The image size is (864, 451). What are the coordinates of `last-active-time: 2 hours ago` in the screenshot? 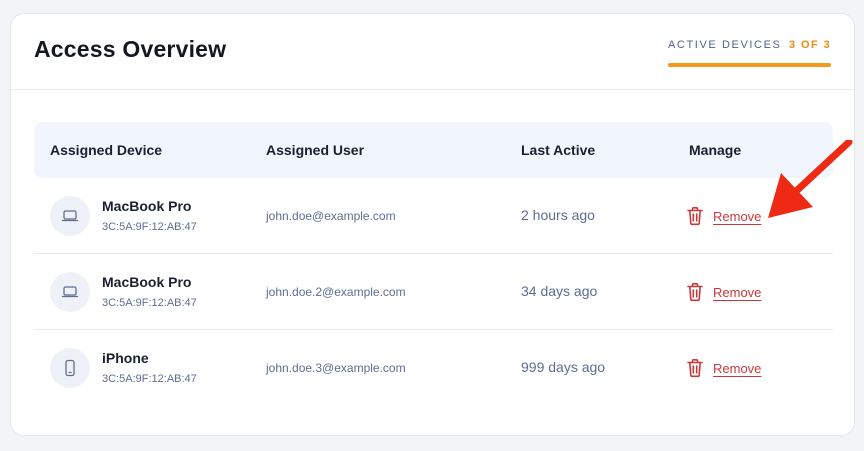 It's located at (558, 215).